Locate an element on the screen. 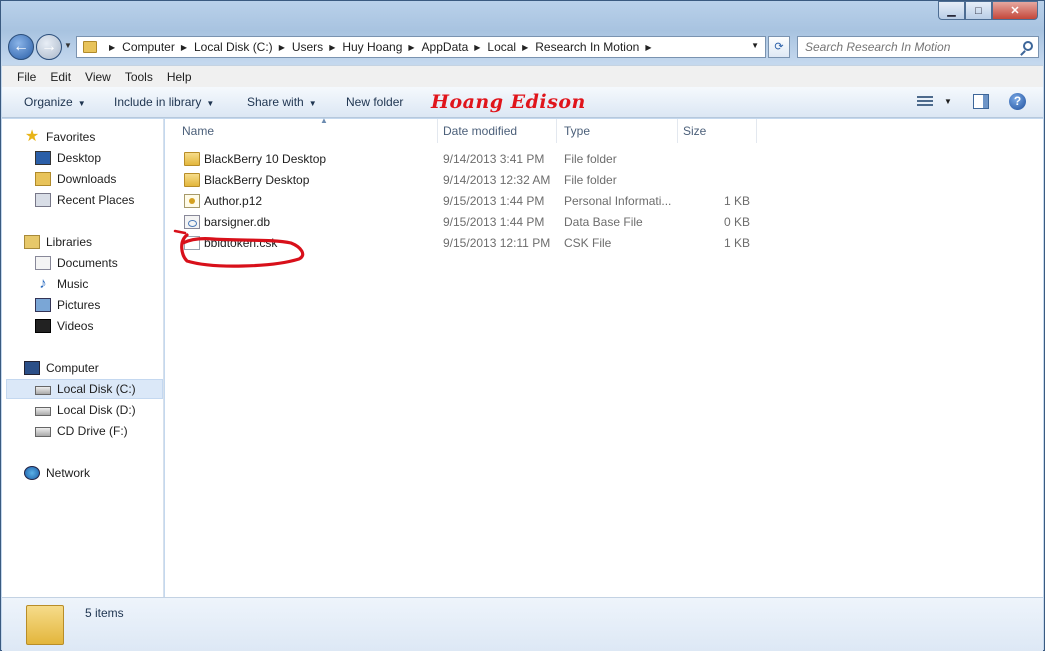  nav-network: Network is located at coordinates (105, 473).